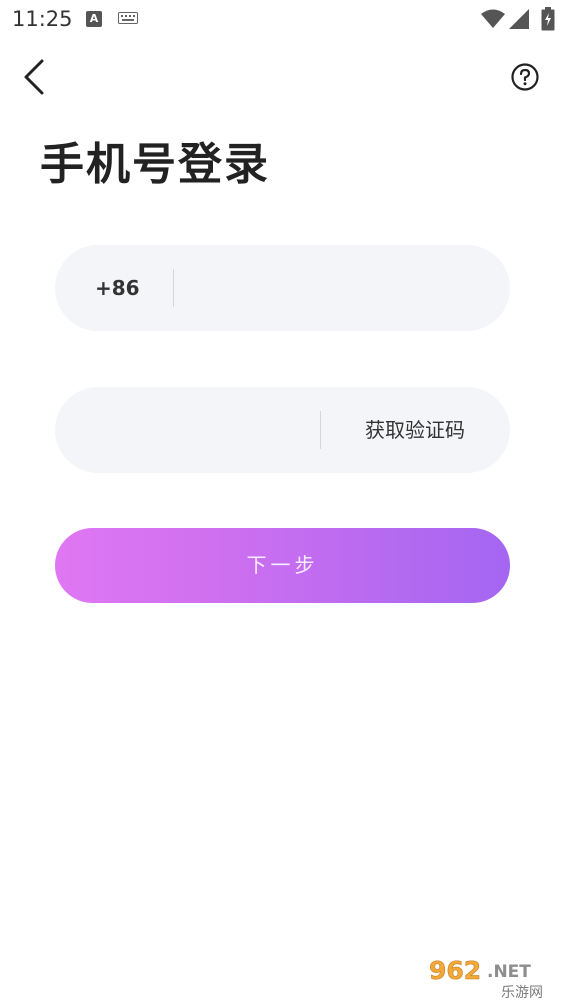 This screenshot has width=565, height=1004. What do you see at coordinates (519, 19) in the screenshot?
I see `signal-icon` at bounding box center [519, 19].